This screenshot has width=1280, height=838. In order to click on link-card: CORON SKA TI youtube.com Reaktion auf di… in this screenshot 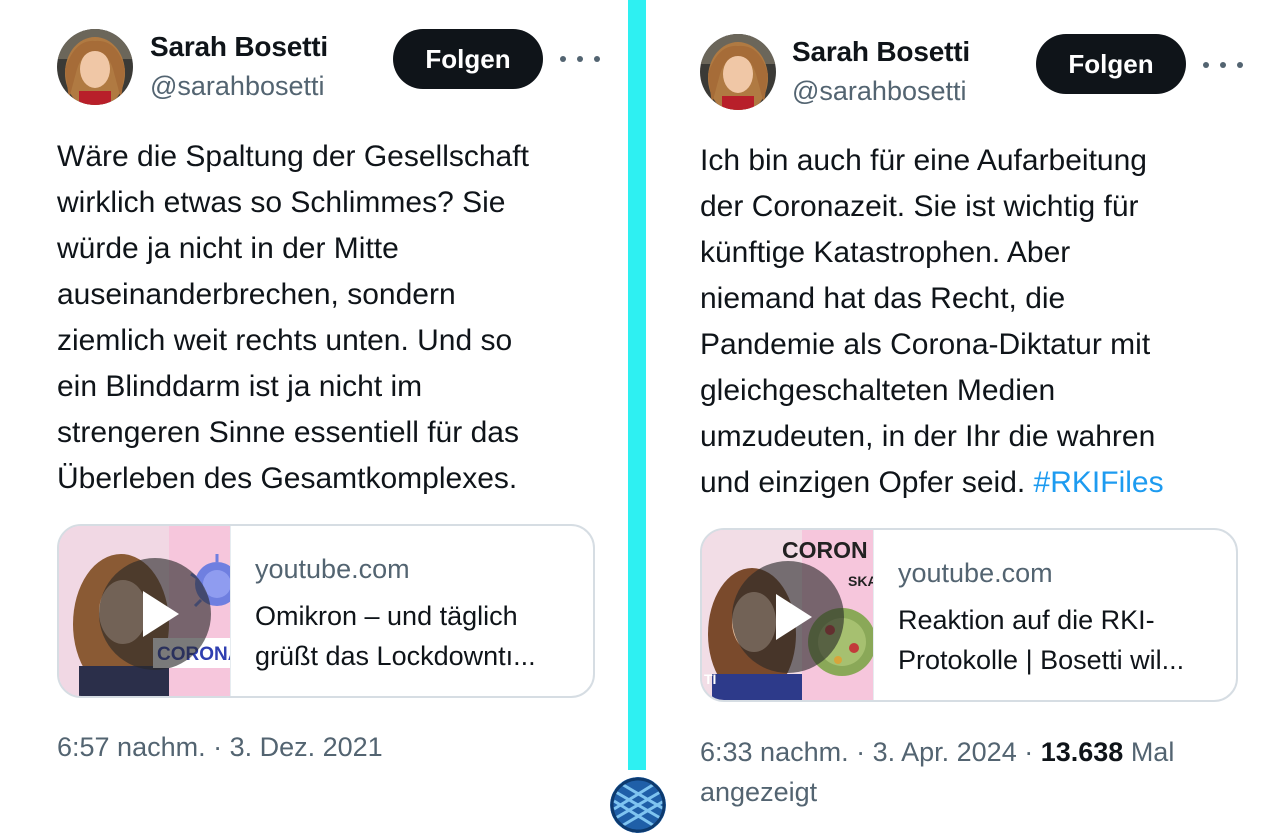, I will do `click(969, 615)`.